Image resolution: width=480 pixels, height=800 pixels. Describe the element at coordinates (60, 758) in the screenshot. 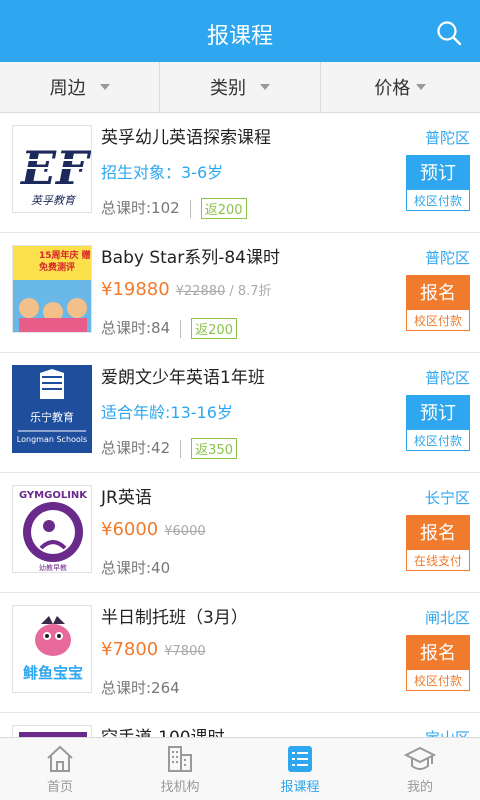

I see `home-icon` at that location.